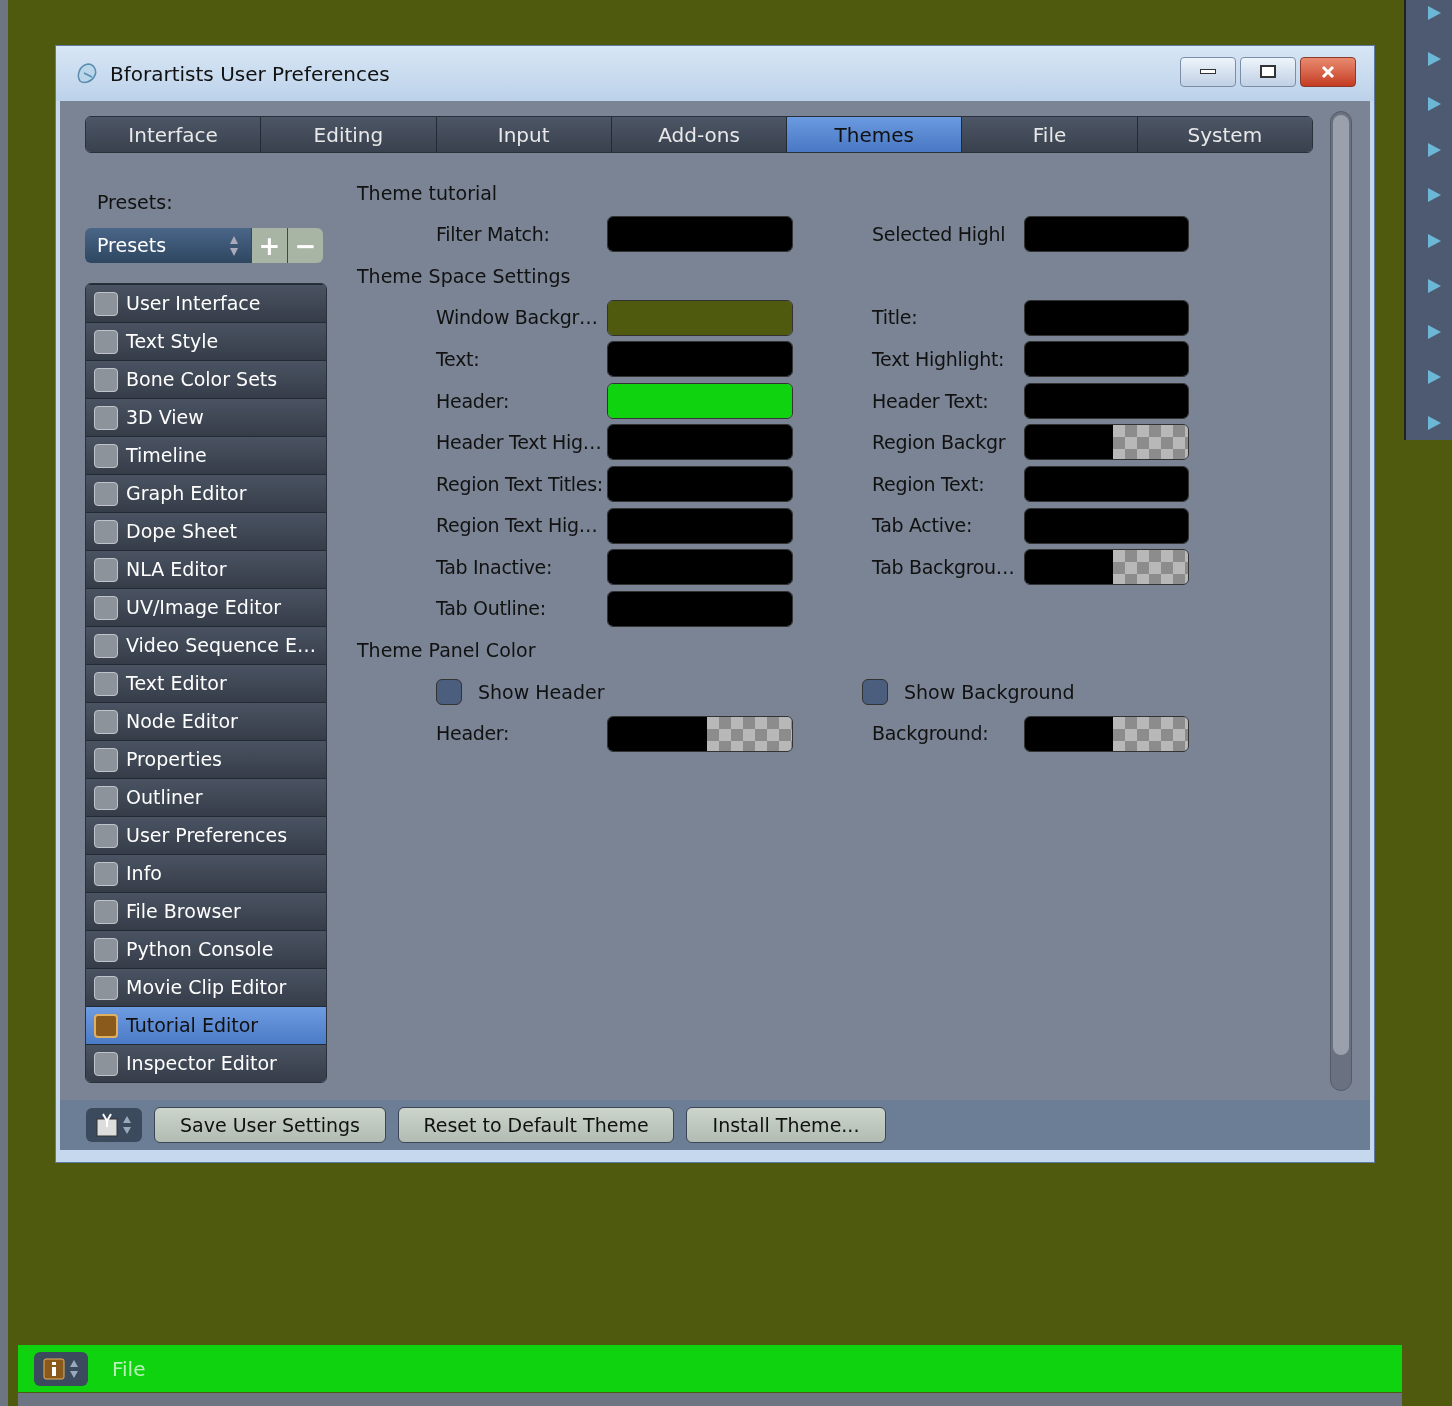 The height and width of the screenshot is (1406, 1452). I want to click on sidebar-item: Movie Clip Editor, so click(206, 987).